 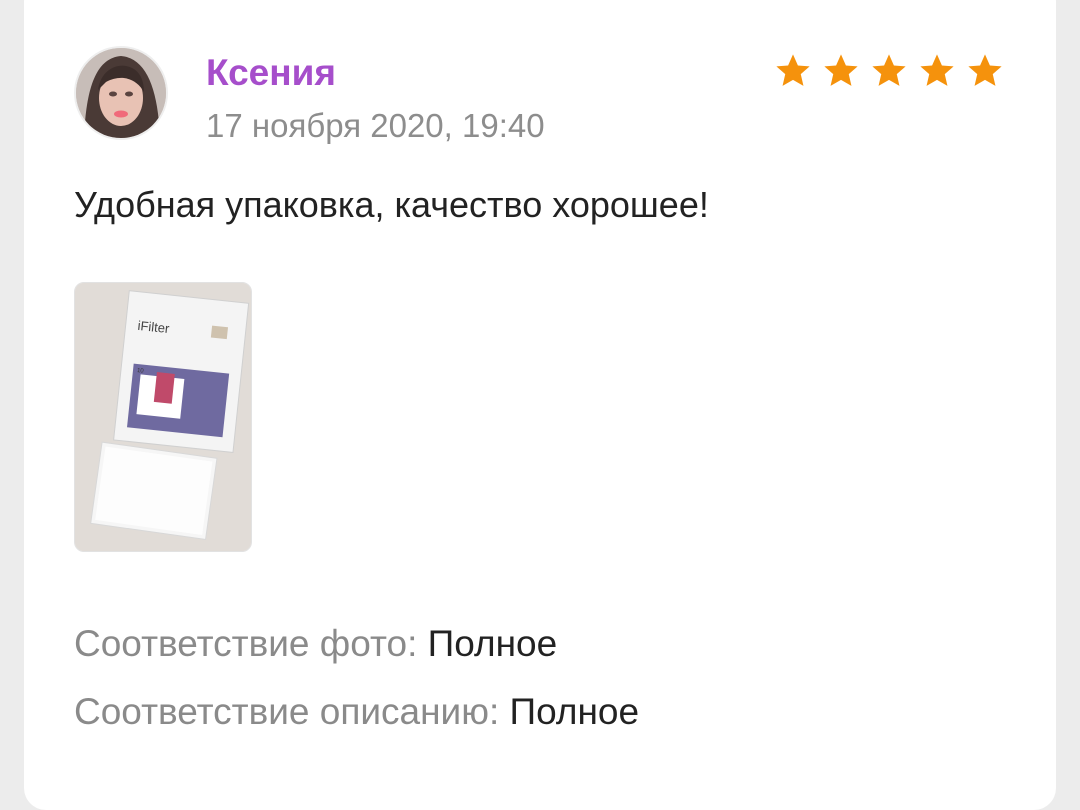 What do you see at coordinates (391, 204) in the screenshot?
I see `review-text: Удобная упаковка, качество хорошее!` at bounding box center [391, 204].